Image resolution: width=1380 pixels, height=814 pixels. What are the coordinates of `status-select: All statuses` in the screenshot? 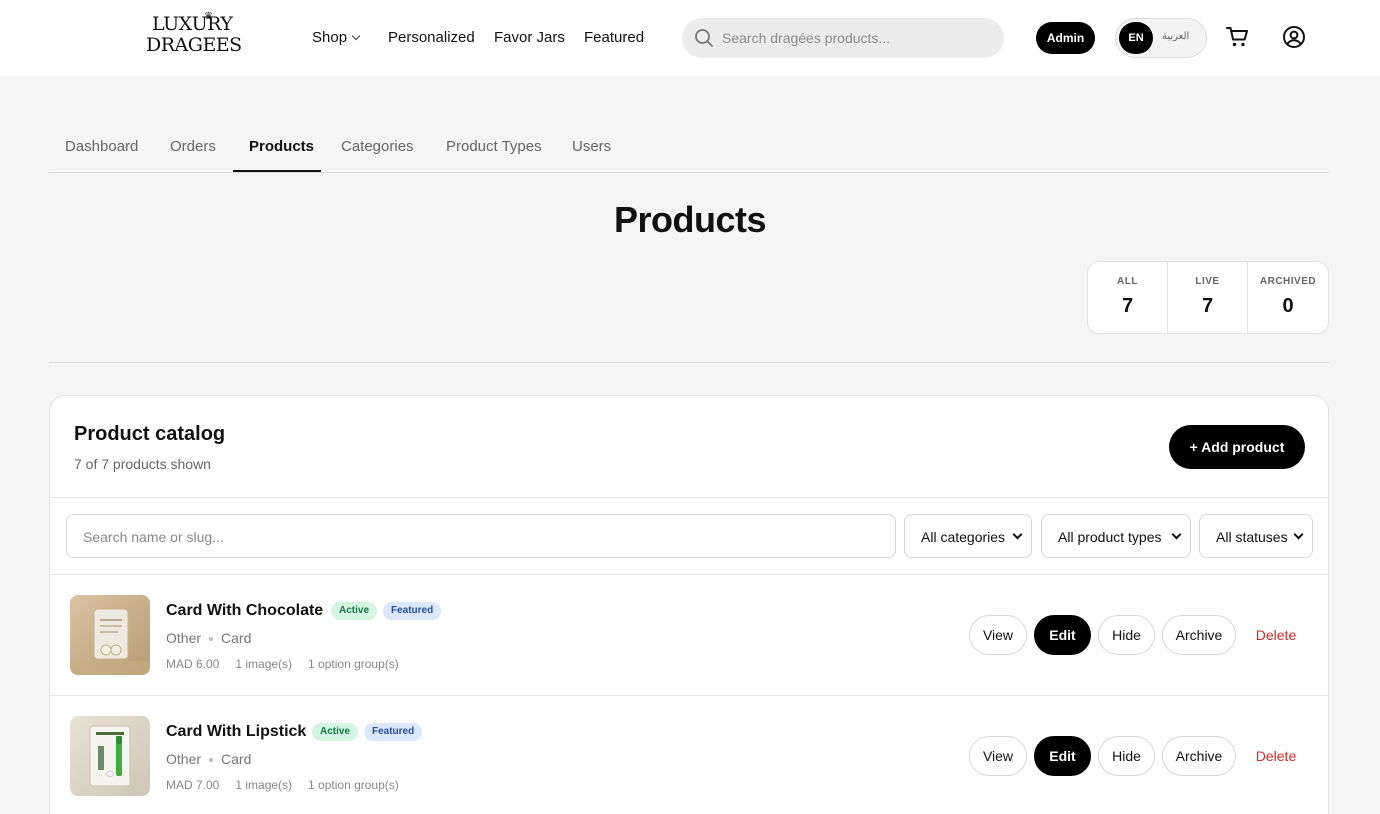 It's located at (1256, 536).